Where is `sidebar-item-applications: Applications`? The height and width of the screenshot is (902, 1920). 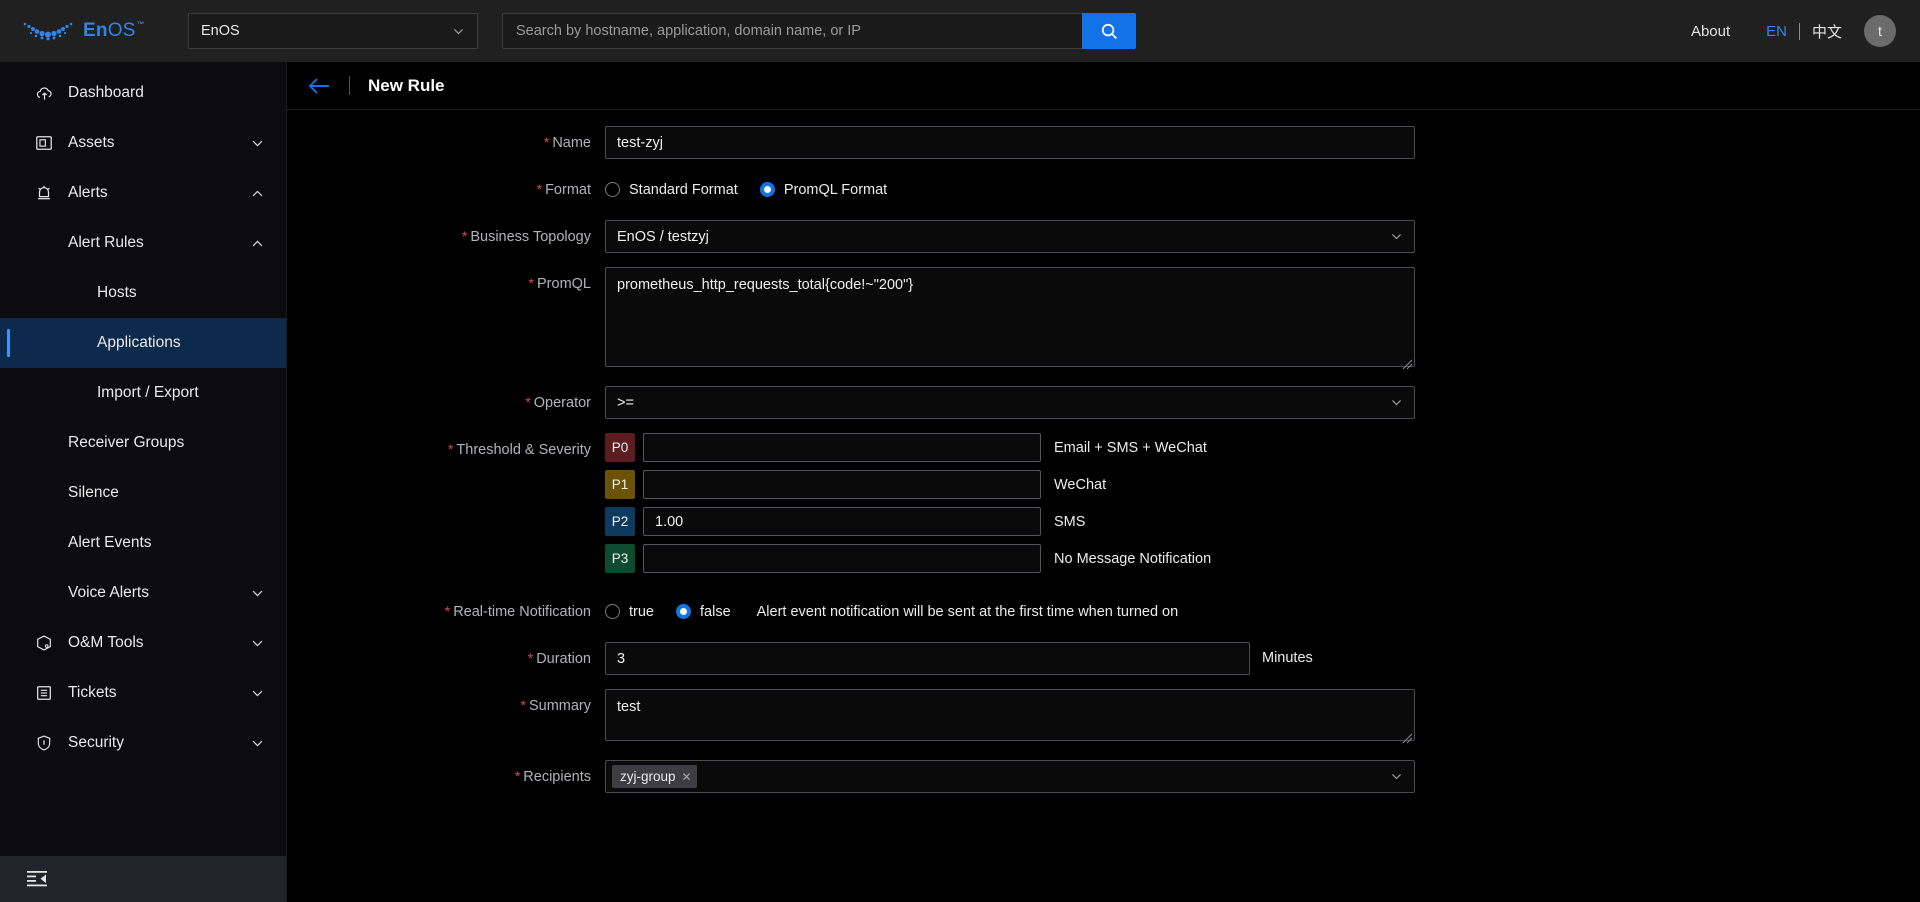 sidebar-item-applications: Applications is located at coordinates (143, 343).